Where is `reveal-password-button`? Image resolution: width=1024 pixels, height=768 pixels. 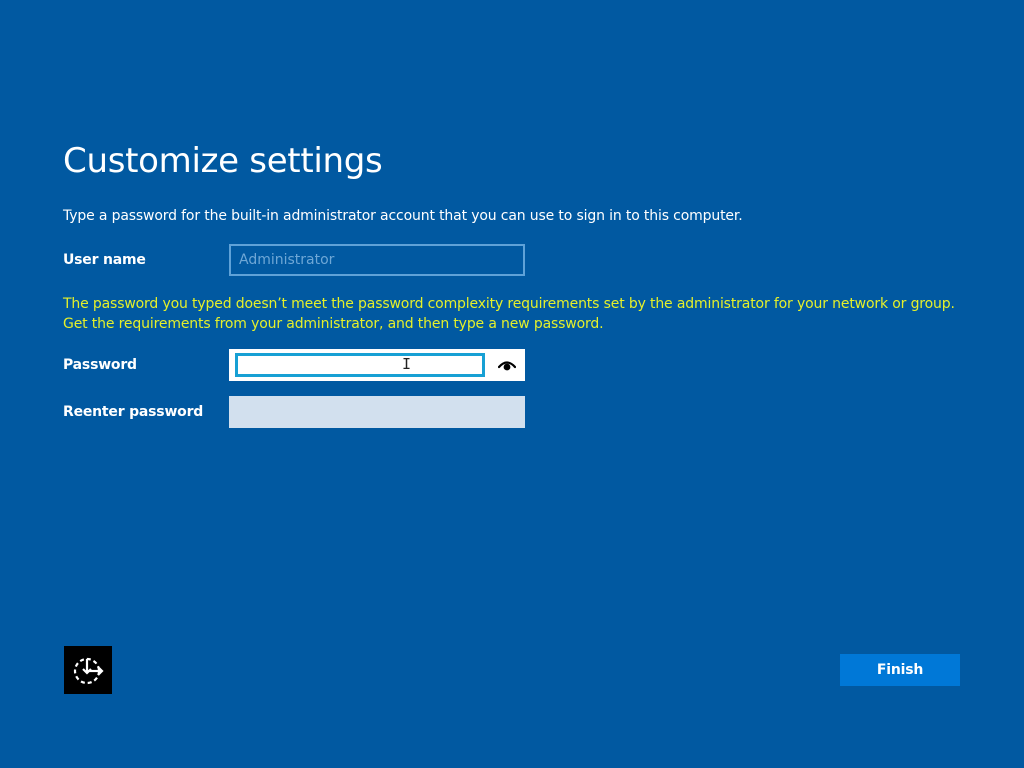 reveal-password-button is located at coordinates (507, 365).